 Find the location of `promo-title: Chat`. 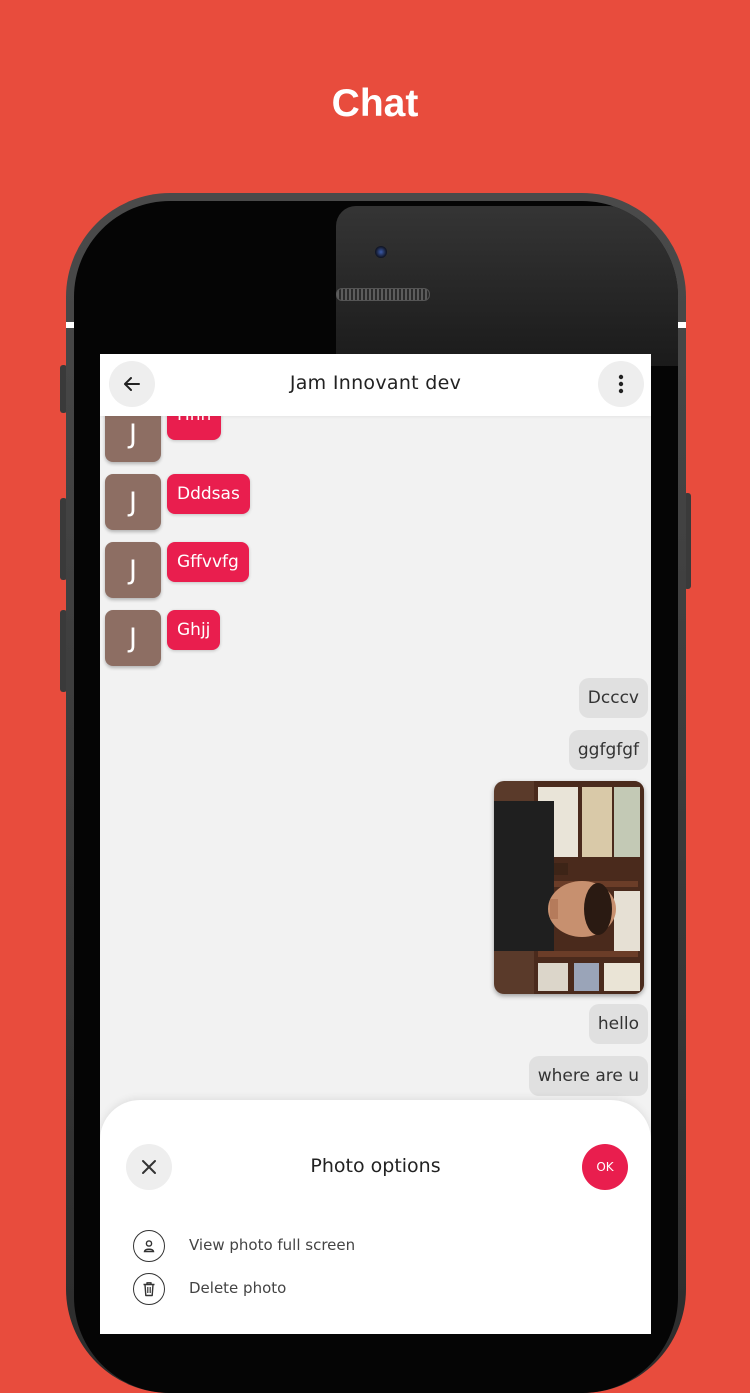

promo-title: Chat is located at coordinates (375, 103).